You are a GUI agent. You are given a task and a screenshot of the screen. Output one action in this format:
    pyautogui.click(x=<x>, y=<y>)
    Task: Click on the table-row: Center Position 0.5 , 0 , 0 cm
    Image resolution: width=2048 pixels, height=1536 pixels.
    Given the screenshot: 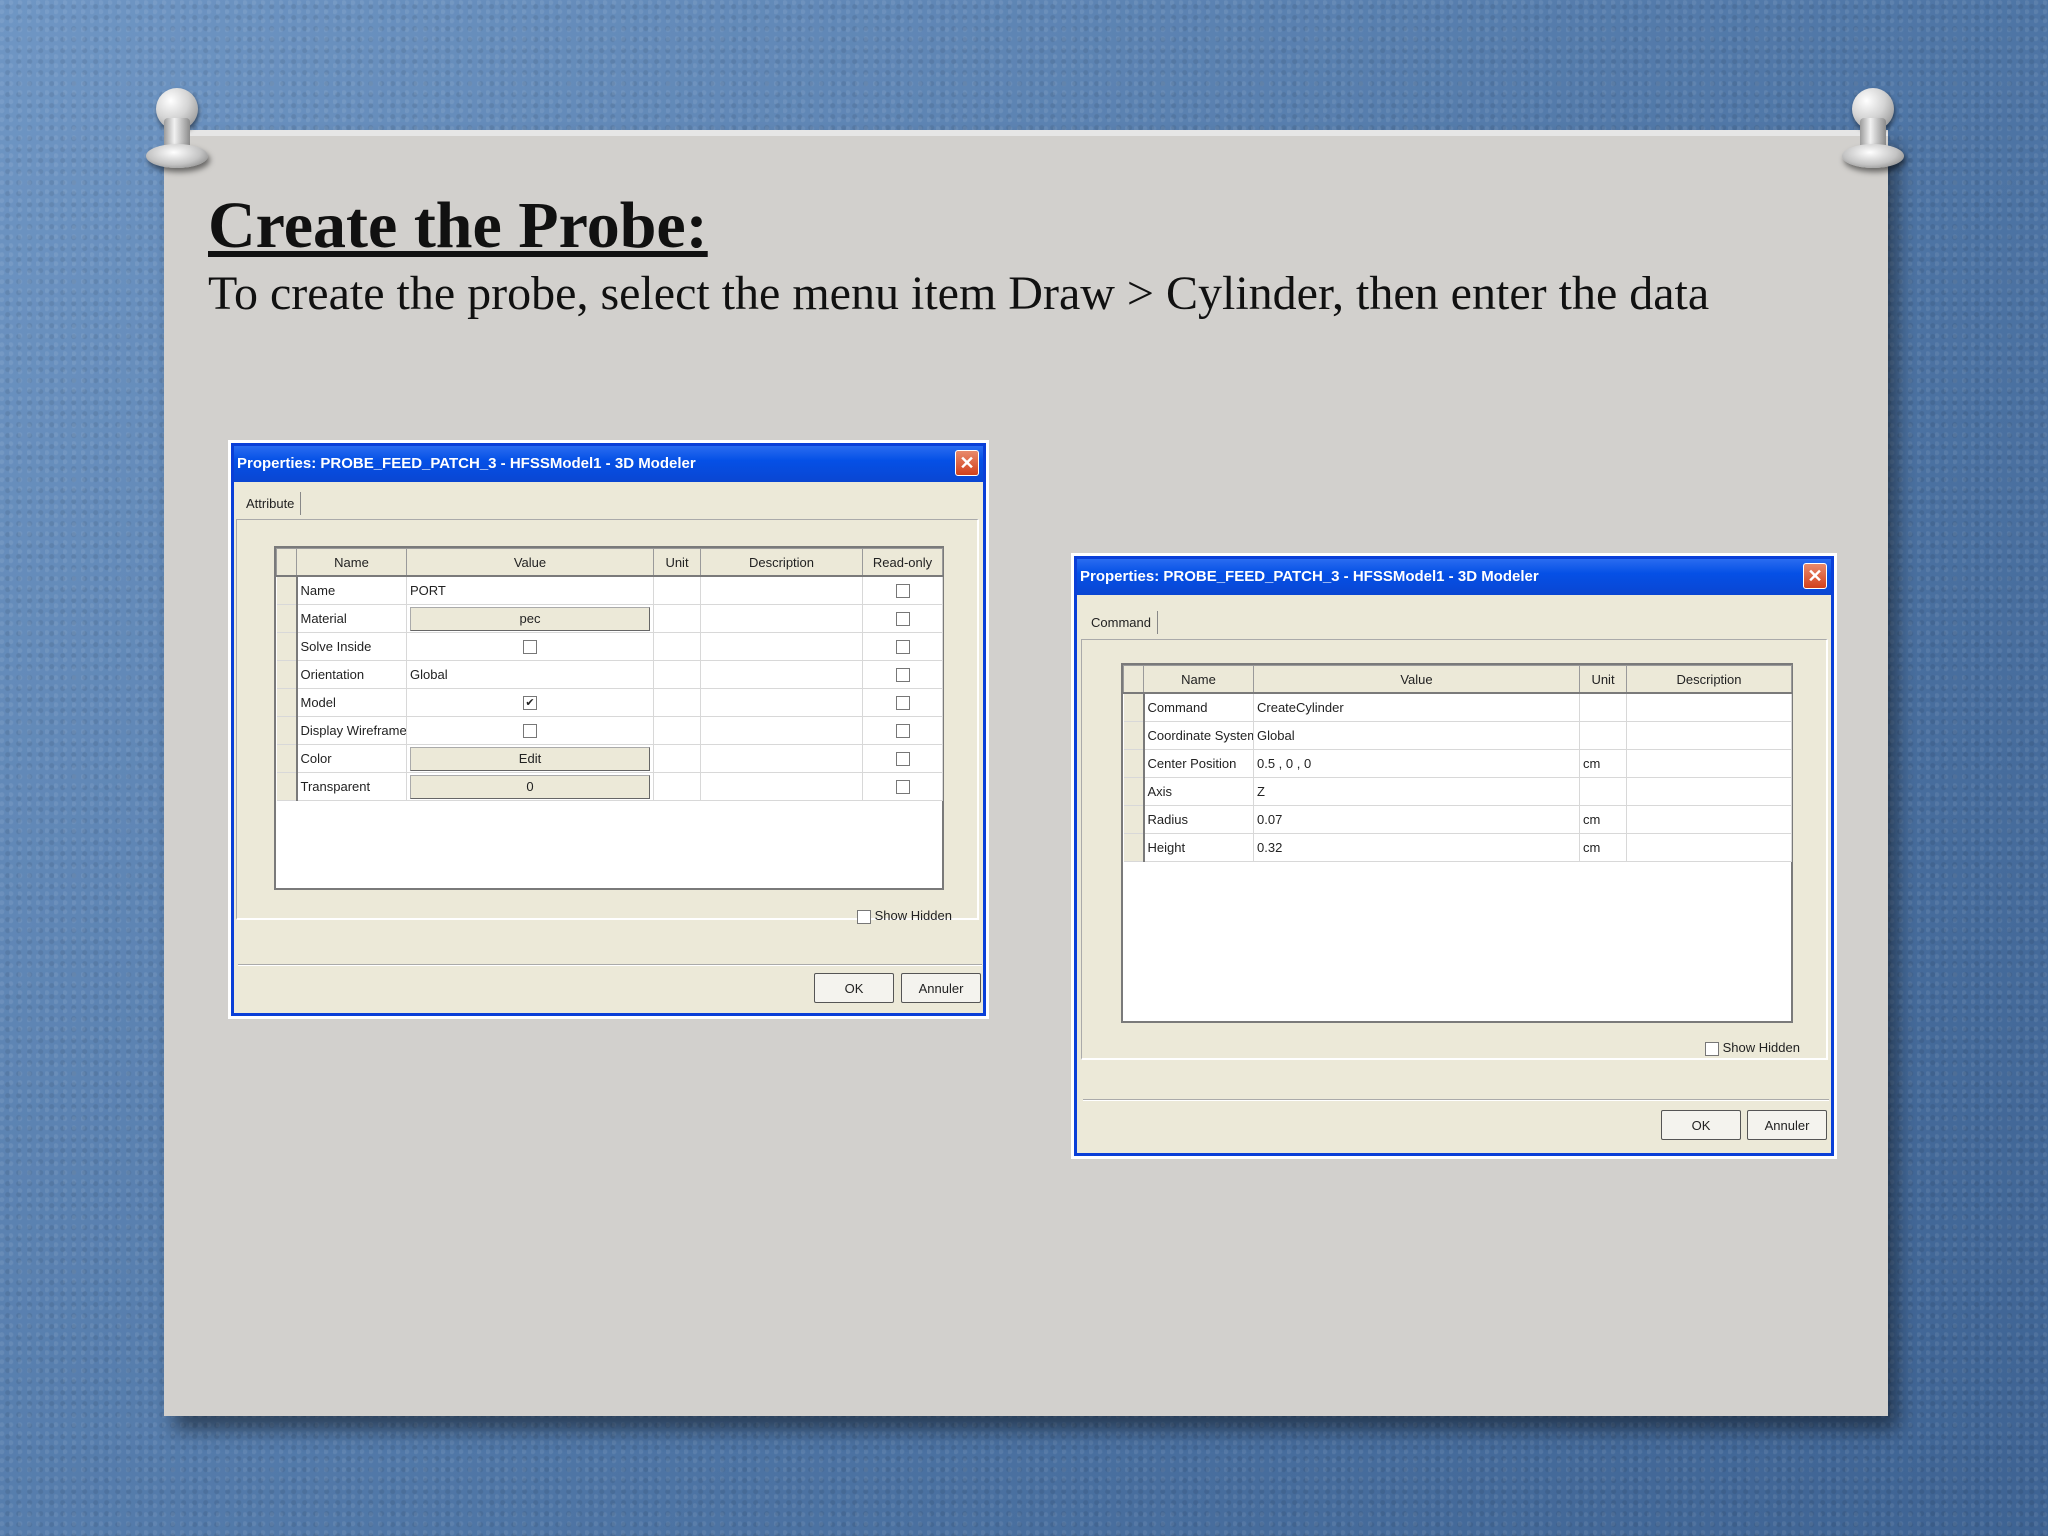 What is the action you would take?
    pyautogui.click(x=1457, y=763)
    